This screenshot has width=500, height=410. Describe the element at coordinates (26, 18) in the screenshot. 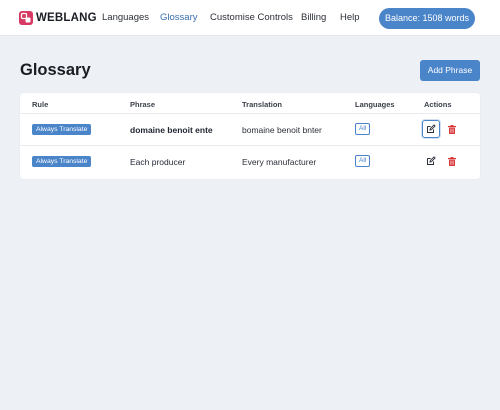

I see `weblang-logo-icon` at that location.